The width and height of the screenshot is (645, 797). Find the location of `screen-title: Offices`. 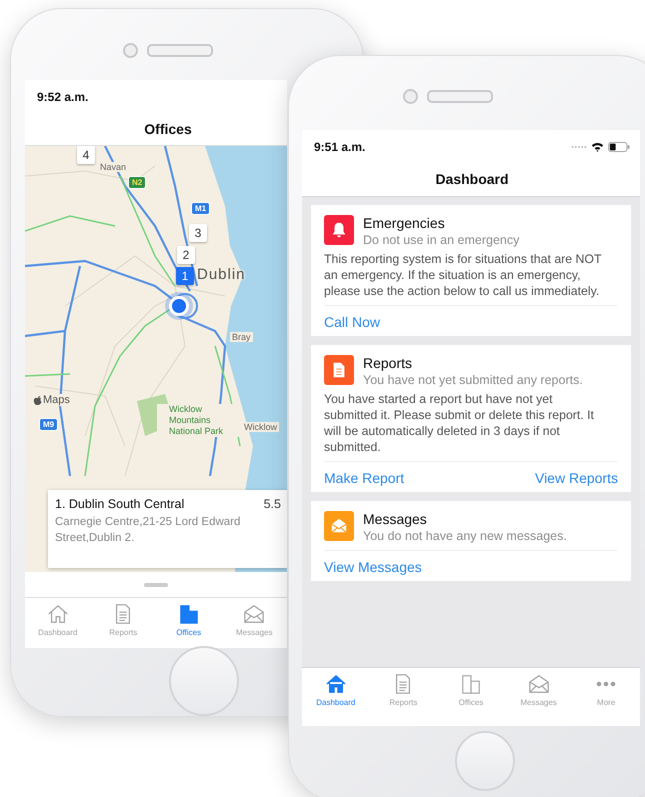

screen-title: Offices is located at coordinates (168, 129).